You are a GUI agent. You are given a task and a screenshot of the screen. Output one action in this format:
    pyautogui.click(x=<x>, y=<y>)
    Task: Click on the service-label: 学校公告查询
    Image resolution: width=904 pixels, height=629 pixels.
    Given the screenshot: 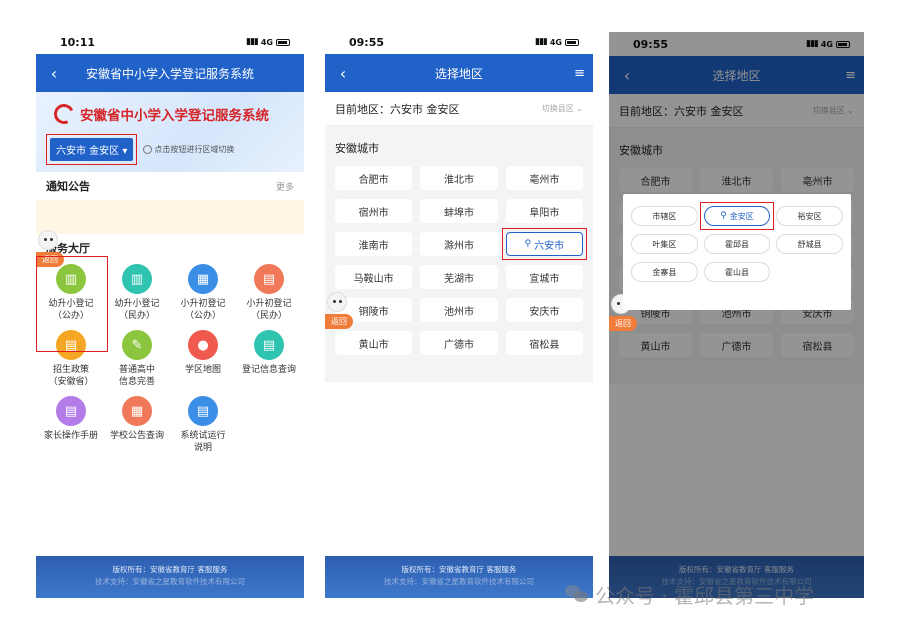 What is the action you would take?
    pyautogui.click(x=136, y=436)
    